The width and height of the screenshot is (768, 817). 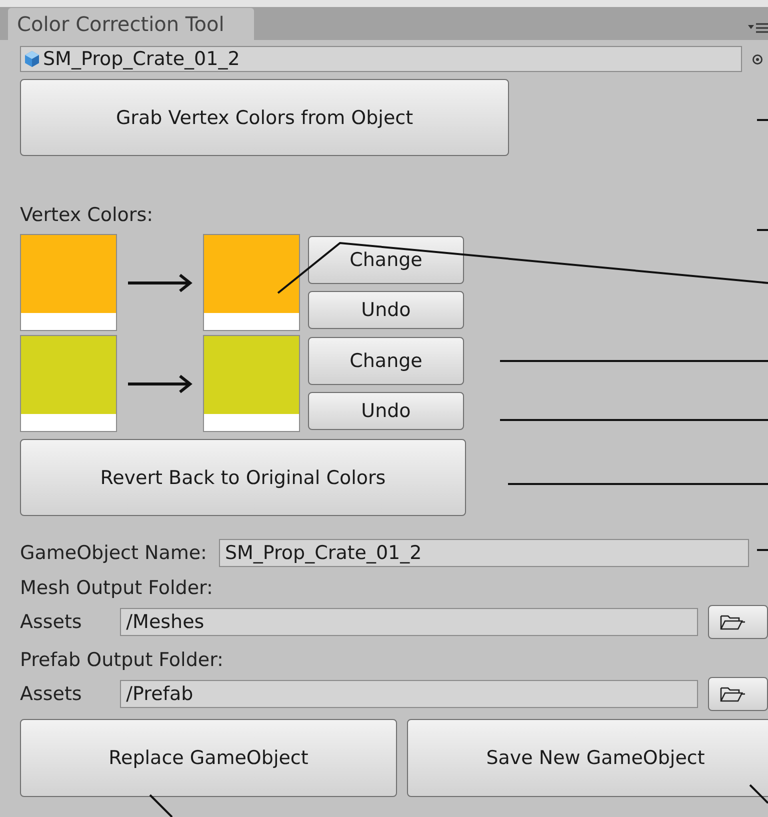 I want to click on grab-colors-button: Grab Vertex Colors from Object, so click(x=264, y=117).